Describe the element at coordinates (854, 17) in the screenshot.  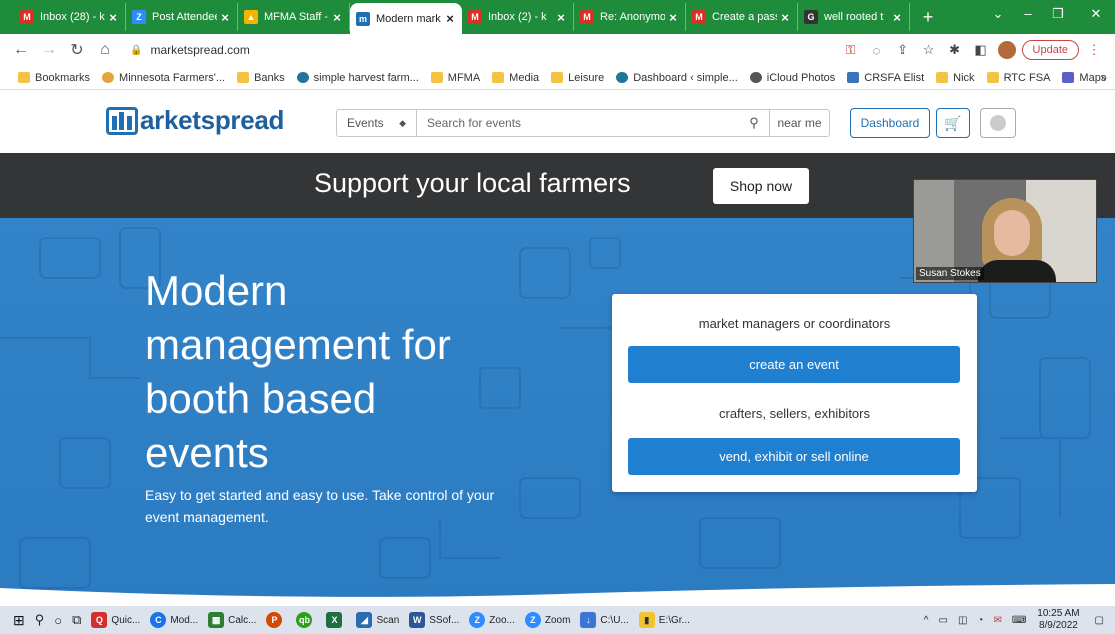
I see `browser-tab: G well rooted t ×` at that location.